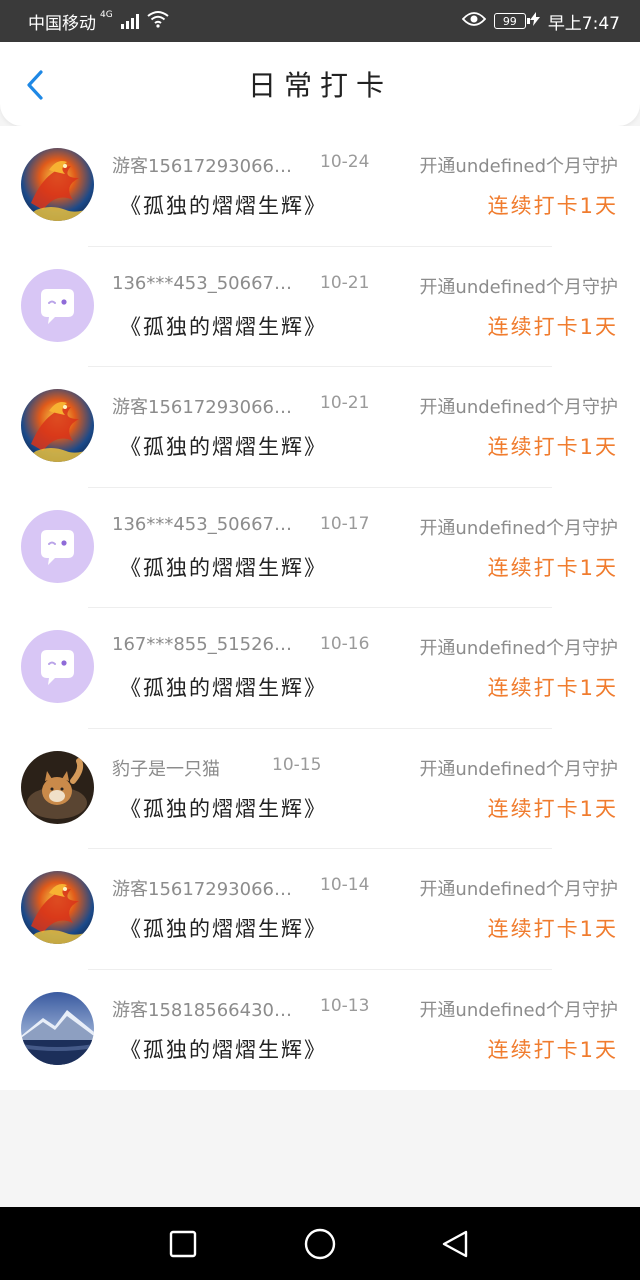 This screenshot has height=1280, width=640. What do you see at coordinates (534, 21) in the screenshot?
I see `charging-icon` at bounding box center [534, 21].